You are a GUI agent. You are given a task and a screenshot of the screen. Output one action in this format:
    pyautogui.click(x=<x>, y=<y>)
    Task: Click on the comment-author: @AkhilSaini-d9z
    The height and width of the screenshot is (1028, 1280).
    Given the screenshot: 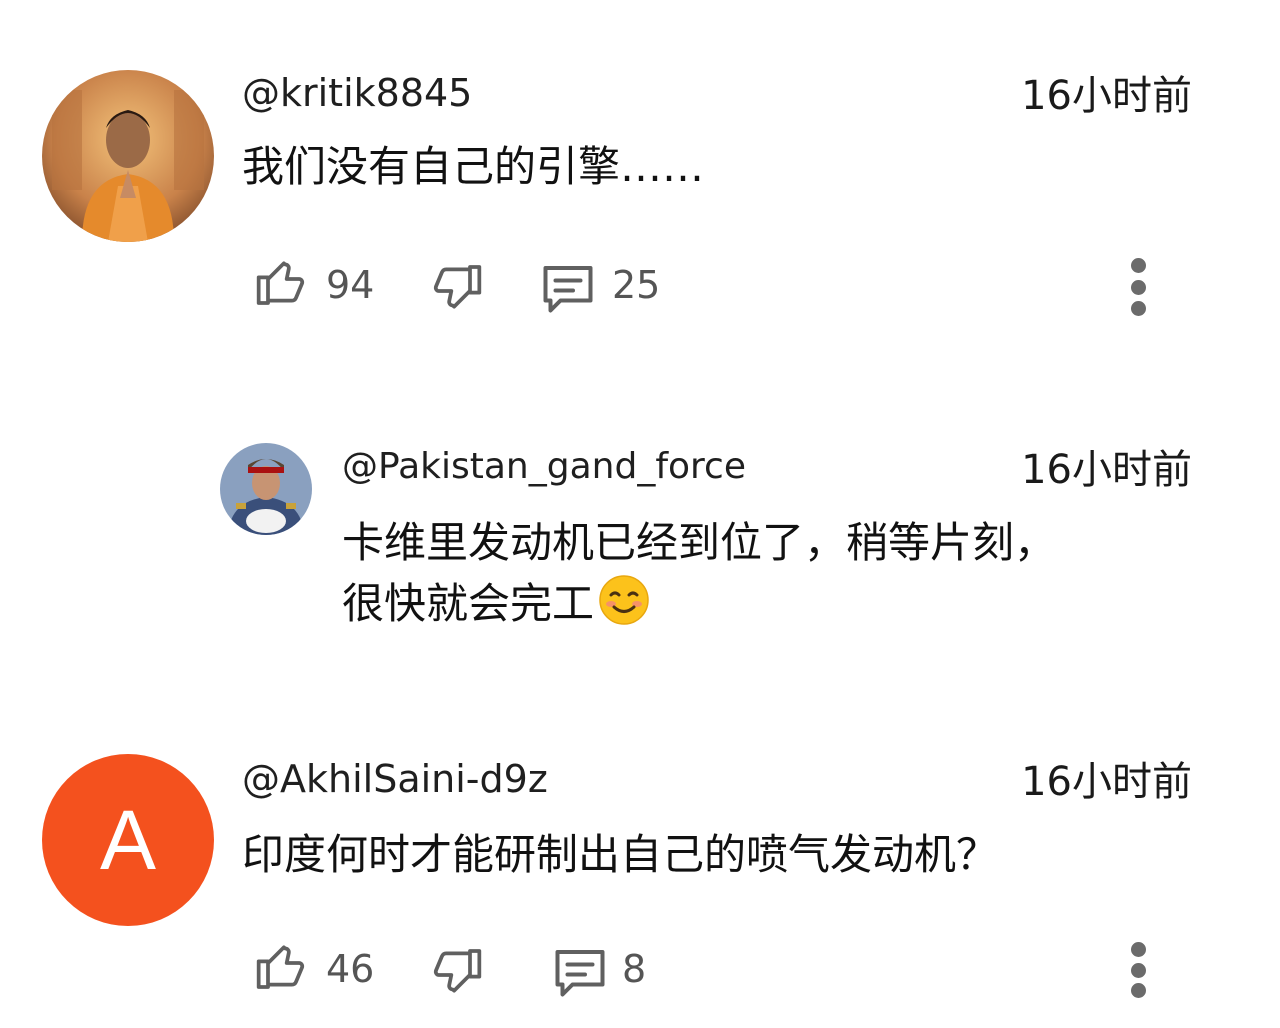 What is the action you would take?
    pyautogui.click(x=395, y=779)
    